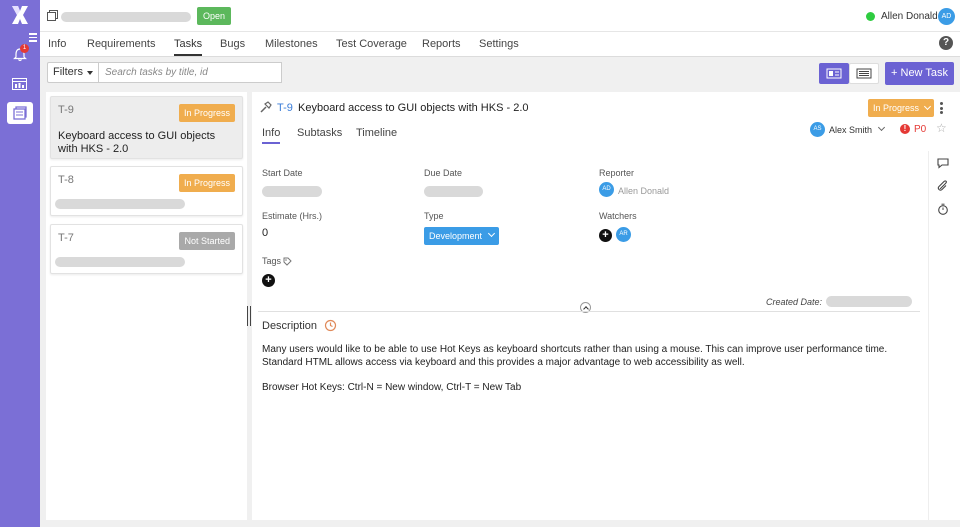  Describe the element at coordinates (371, 46) in the screenshot. I see `tab-test-coverage: Test Coverage` at that location.